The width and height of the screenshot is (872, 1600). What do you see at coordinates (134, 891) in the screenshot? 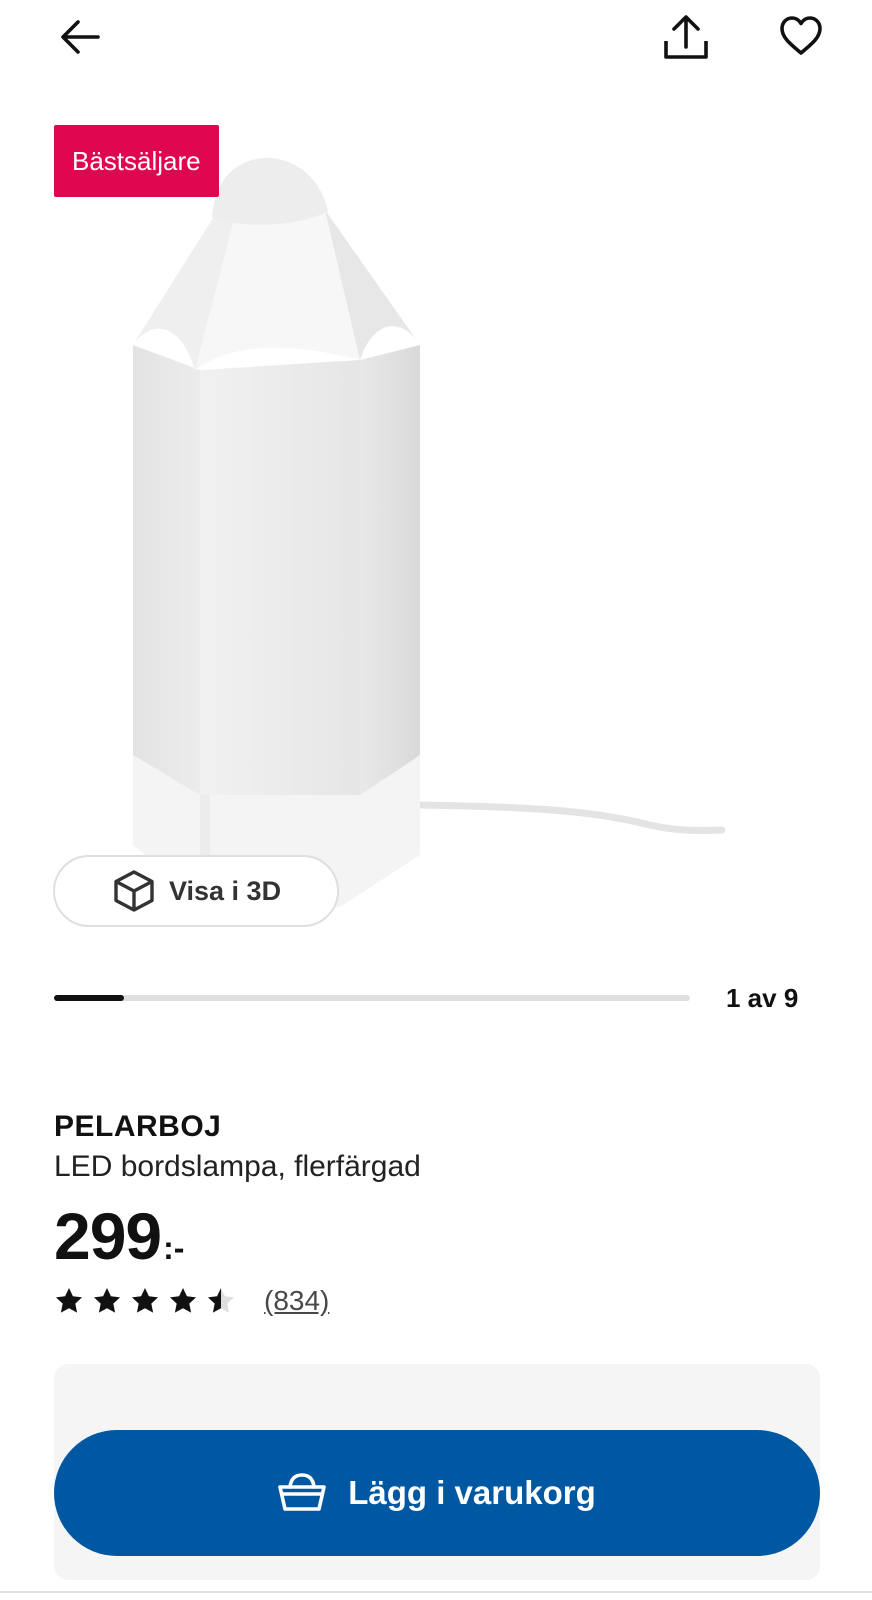
I see `cube-icon` at bounding box center [134, 891].